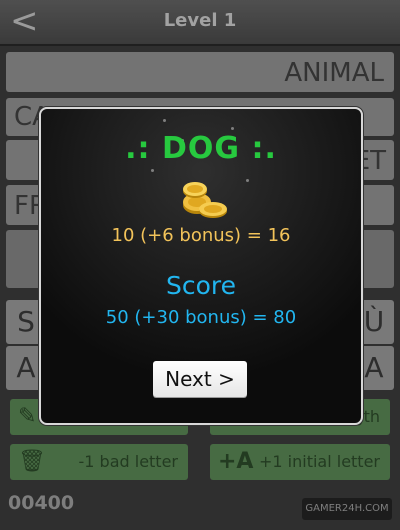 This screenshot has height=530, width=400. Describe the element at coordinates (201, 317) in the screenshot. I see `score-earned-text: 50 (+30 bonus) = 80` at that location.